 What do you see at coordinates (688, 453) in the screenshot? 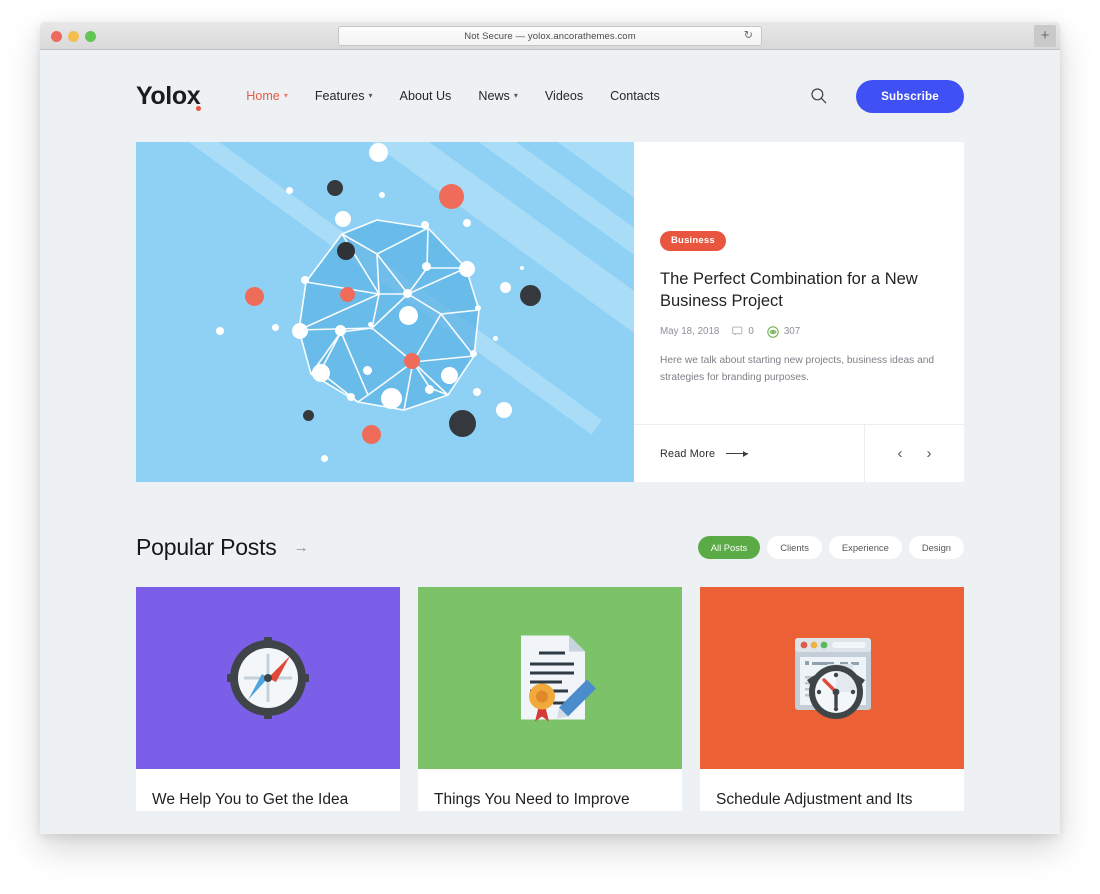
I see `read-more-label: Read More` at bounding box center [688, 453].